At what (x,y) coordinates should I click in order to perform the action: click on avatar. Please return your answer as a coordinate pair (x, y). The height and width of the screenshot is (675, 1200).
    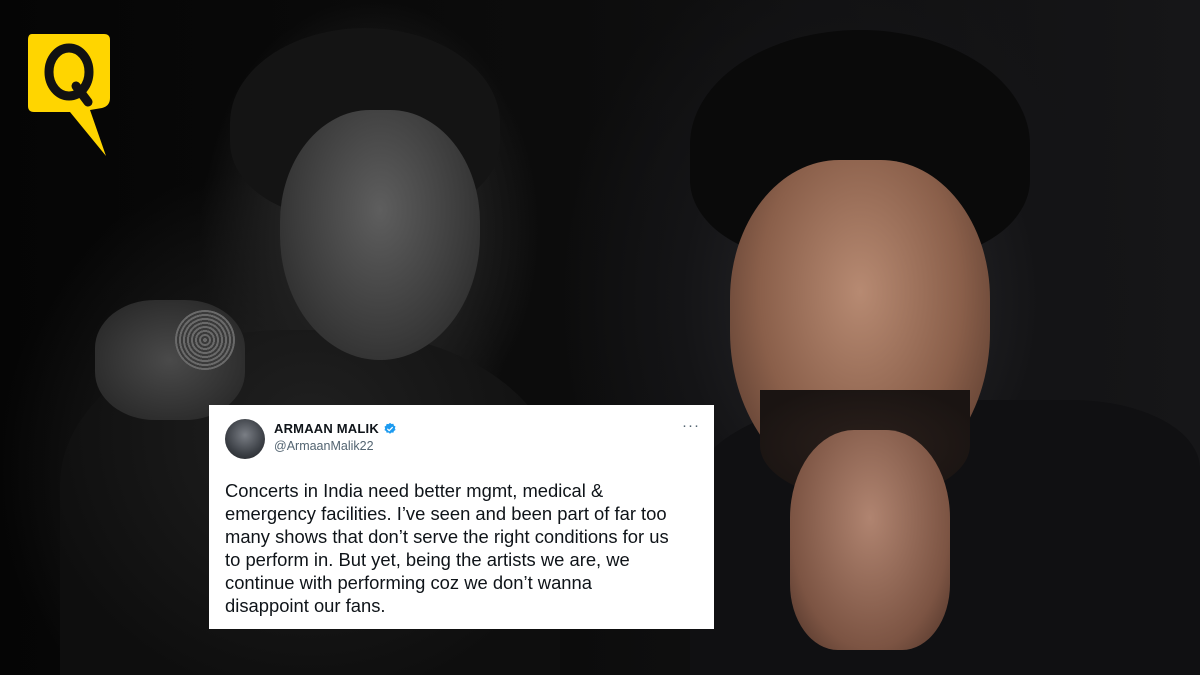
    Looking at the image, I should click on (245, 439).